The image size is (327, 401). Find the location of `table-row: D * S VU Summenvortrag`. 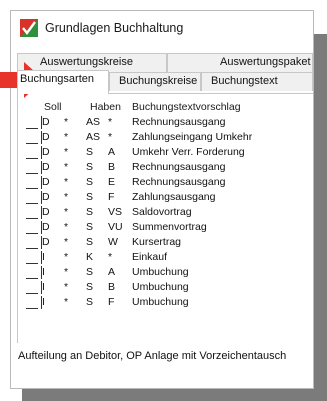

table-row: D * S VU Summenvortrag is located at coordinates (165, 227).